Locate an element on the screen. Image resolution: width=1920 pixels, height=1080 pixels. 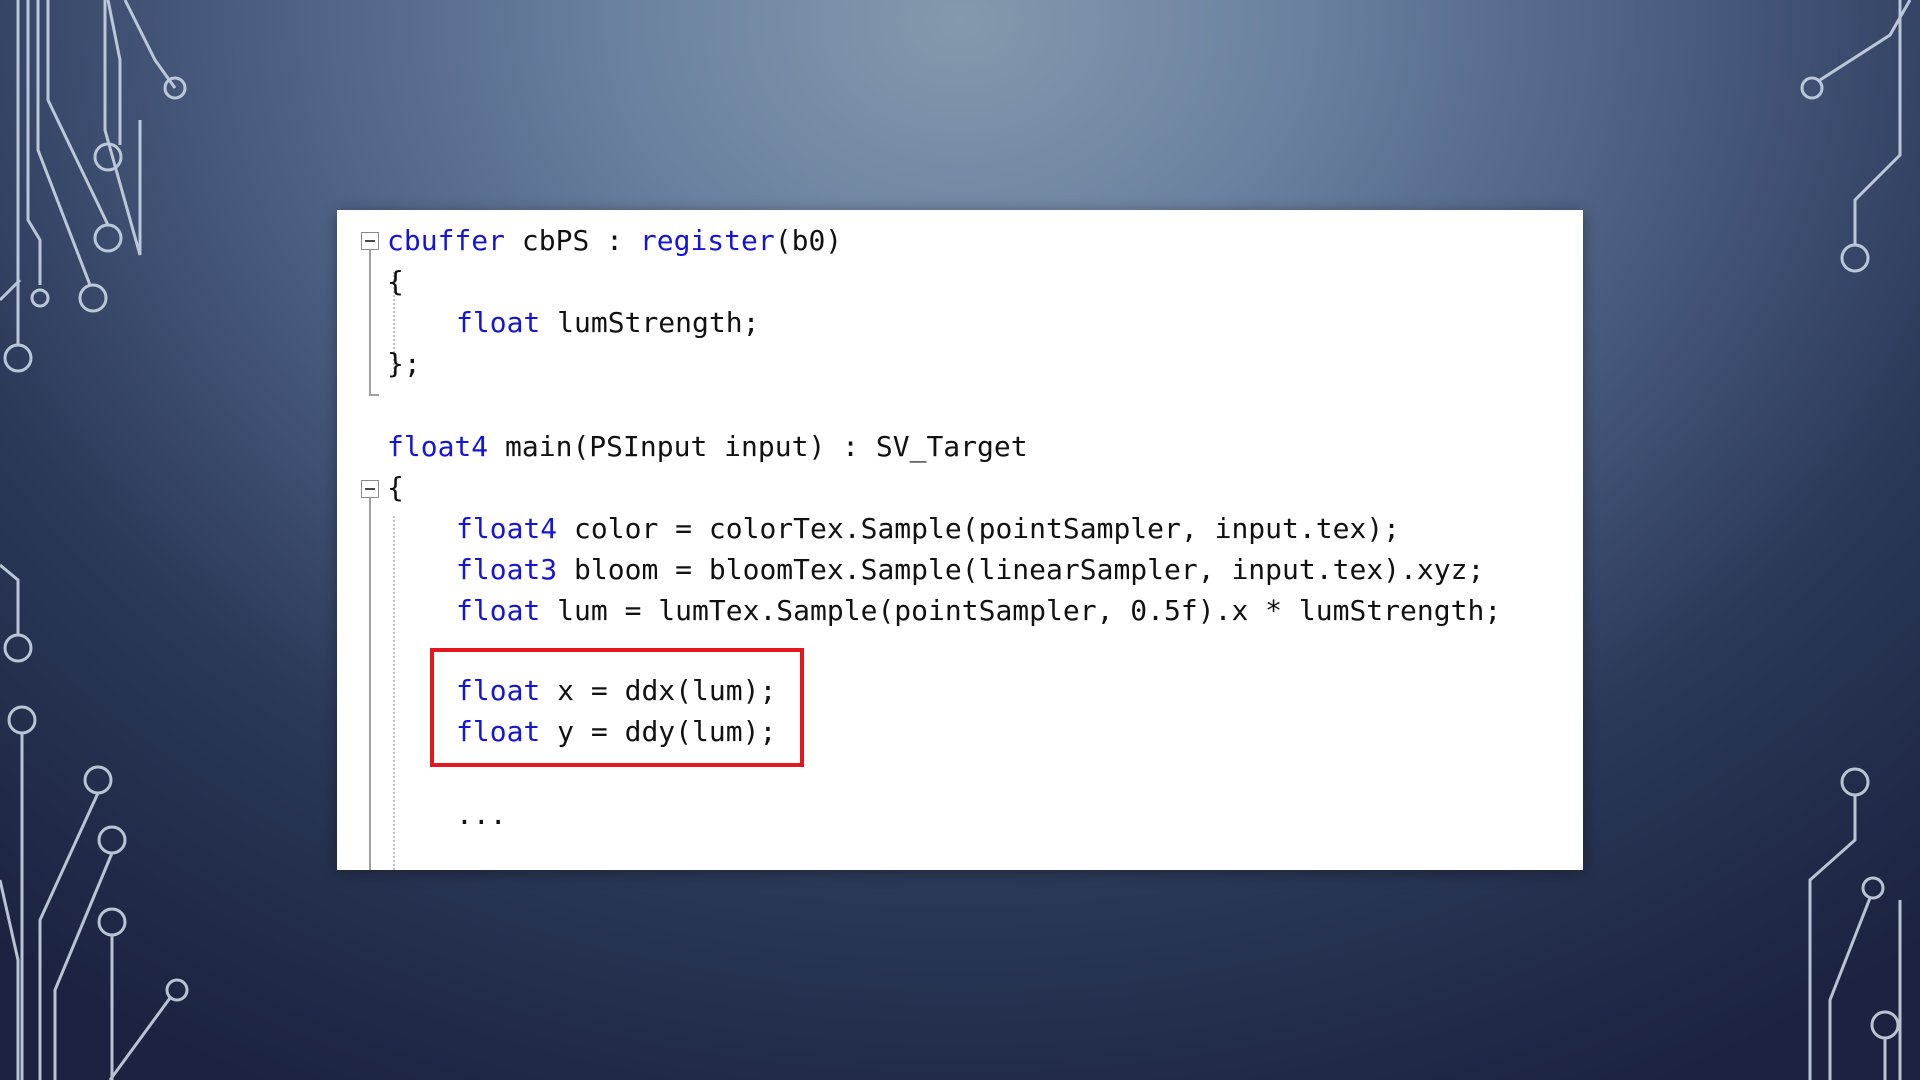
code-line: }; is located at coordinates (404, 364).